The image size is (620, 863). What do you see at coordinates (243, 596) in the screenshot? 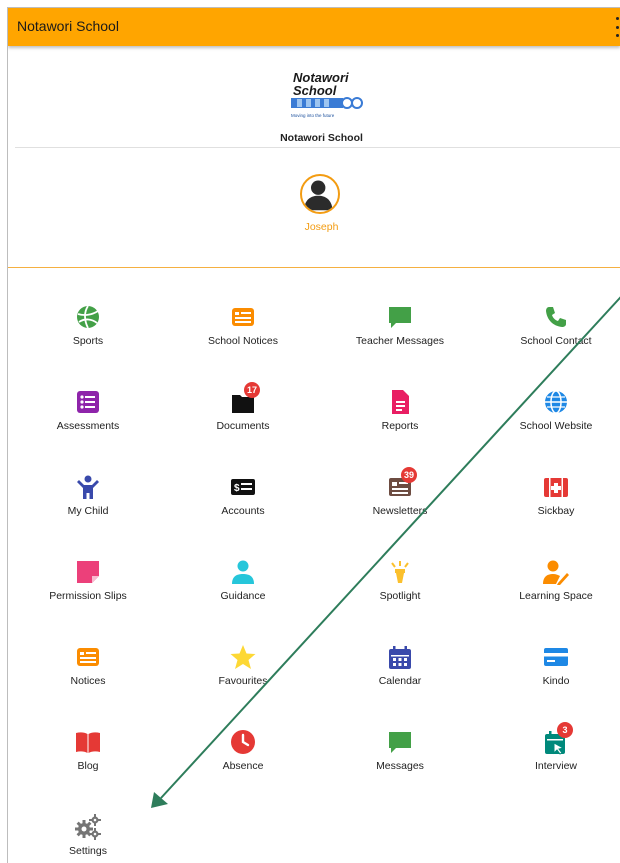
I see `menu-tile-label: Guidance` at bounding box center [243, 596].